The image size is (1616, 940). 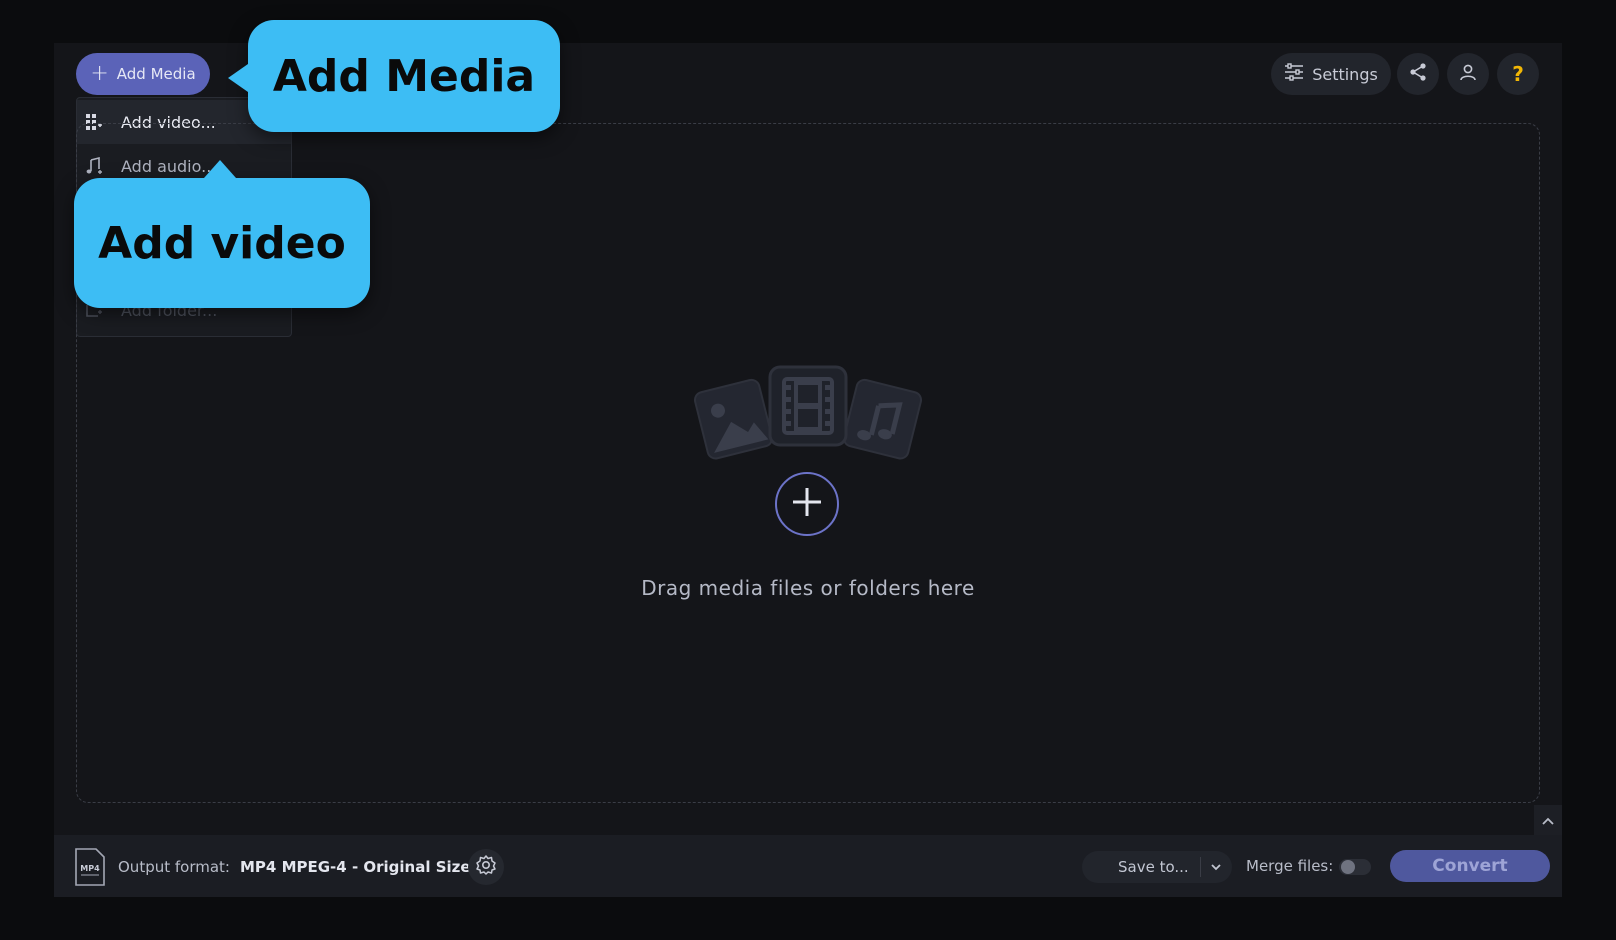 What do you see at coordinates (99, 73) in the screenshot?
I see `plus-icon: +` at bounding box center [99, 73].